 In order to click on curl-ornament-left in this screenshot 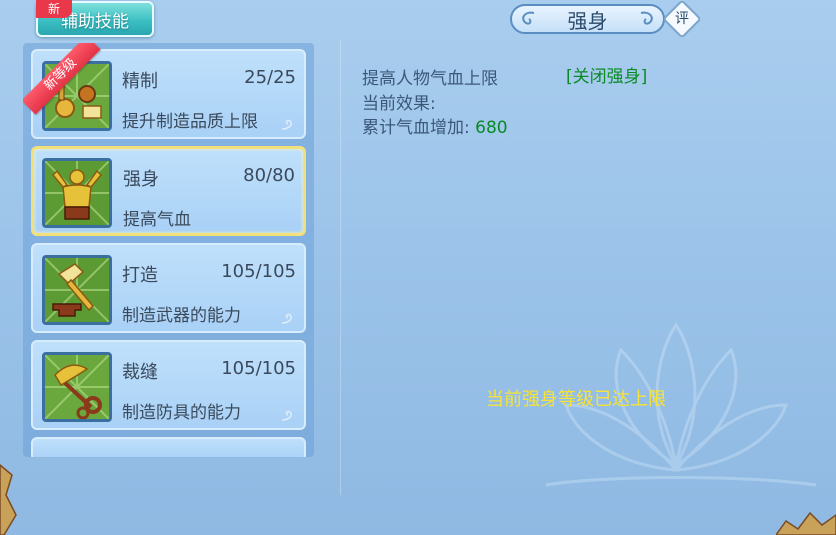, I will do `click(528, 18)`.